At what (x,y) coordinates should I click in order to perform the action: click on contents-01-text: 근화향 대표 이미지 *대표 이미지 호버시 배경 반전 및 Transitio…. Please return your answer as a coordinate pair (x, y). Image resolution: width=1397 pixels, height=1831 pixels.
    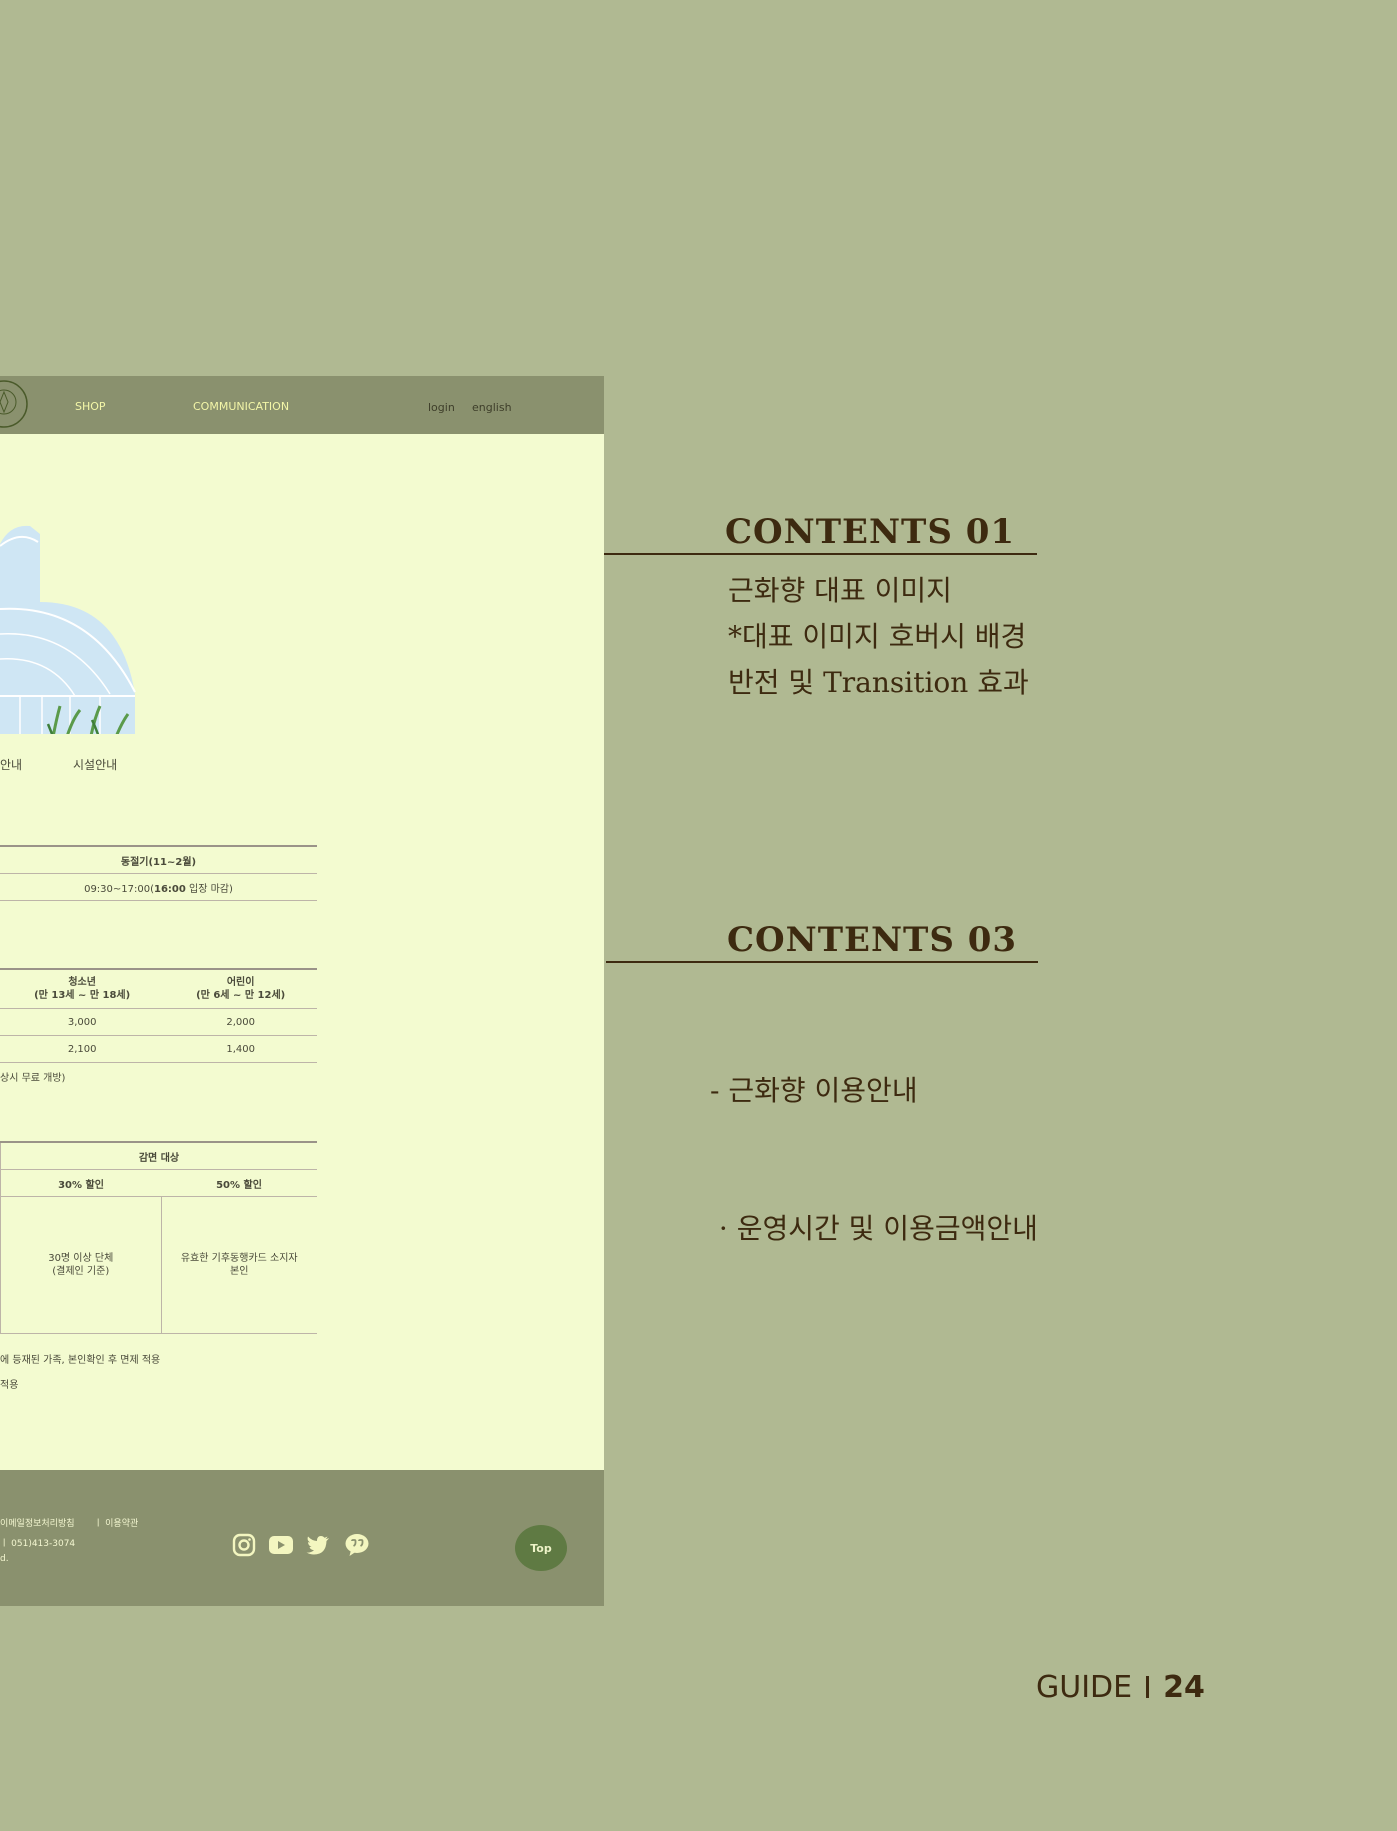
    Looking at the image, I should click on (878, 636).